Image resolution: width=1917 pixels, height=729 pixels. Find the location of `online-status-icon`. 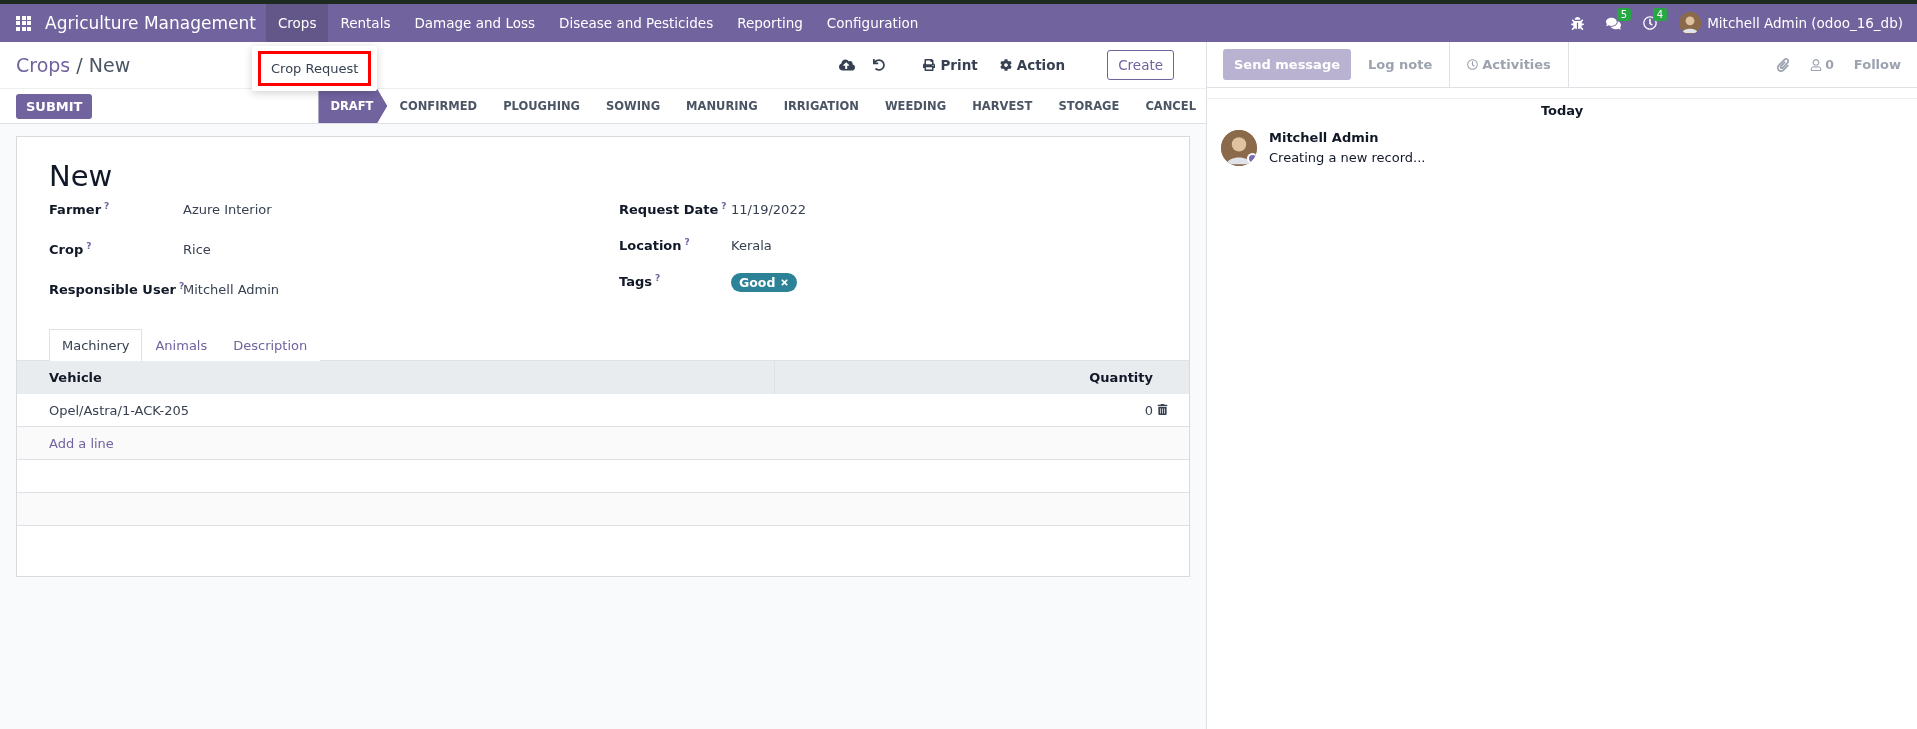

online-status-icon is located at coordinates (1252, 158).